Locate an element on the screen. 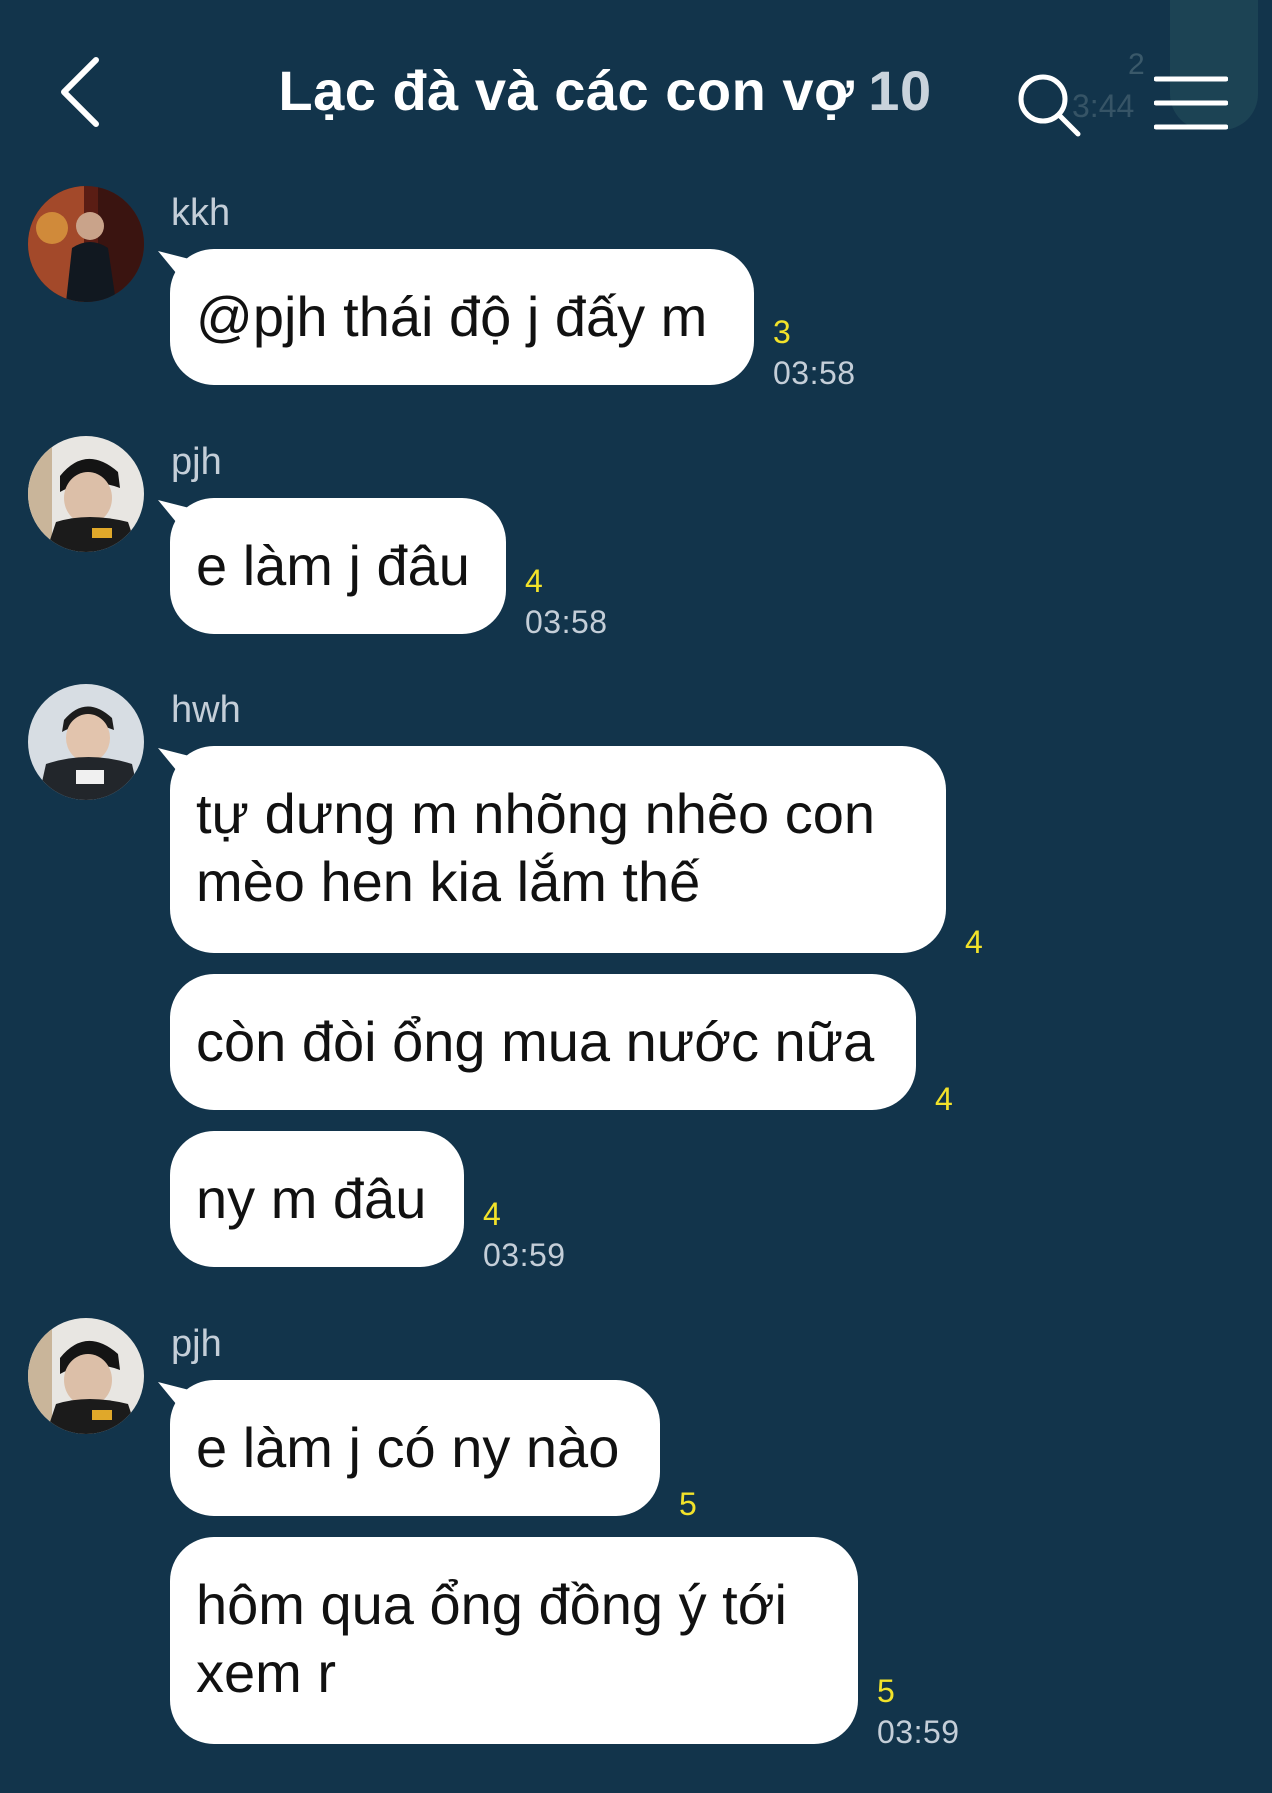 Image resolution: width=1272 pixels, height=1793 pixels. message-bubble: ny m đâu is located at coordinates (317, 1199).